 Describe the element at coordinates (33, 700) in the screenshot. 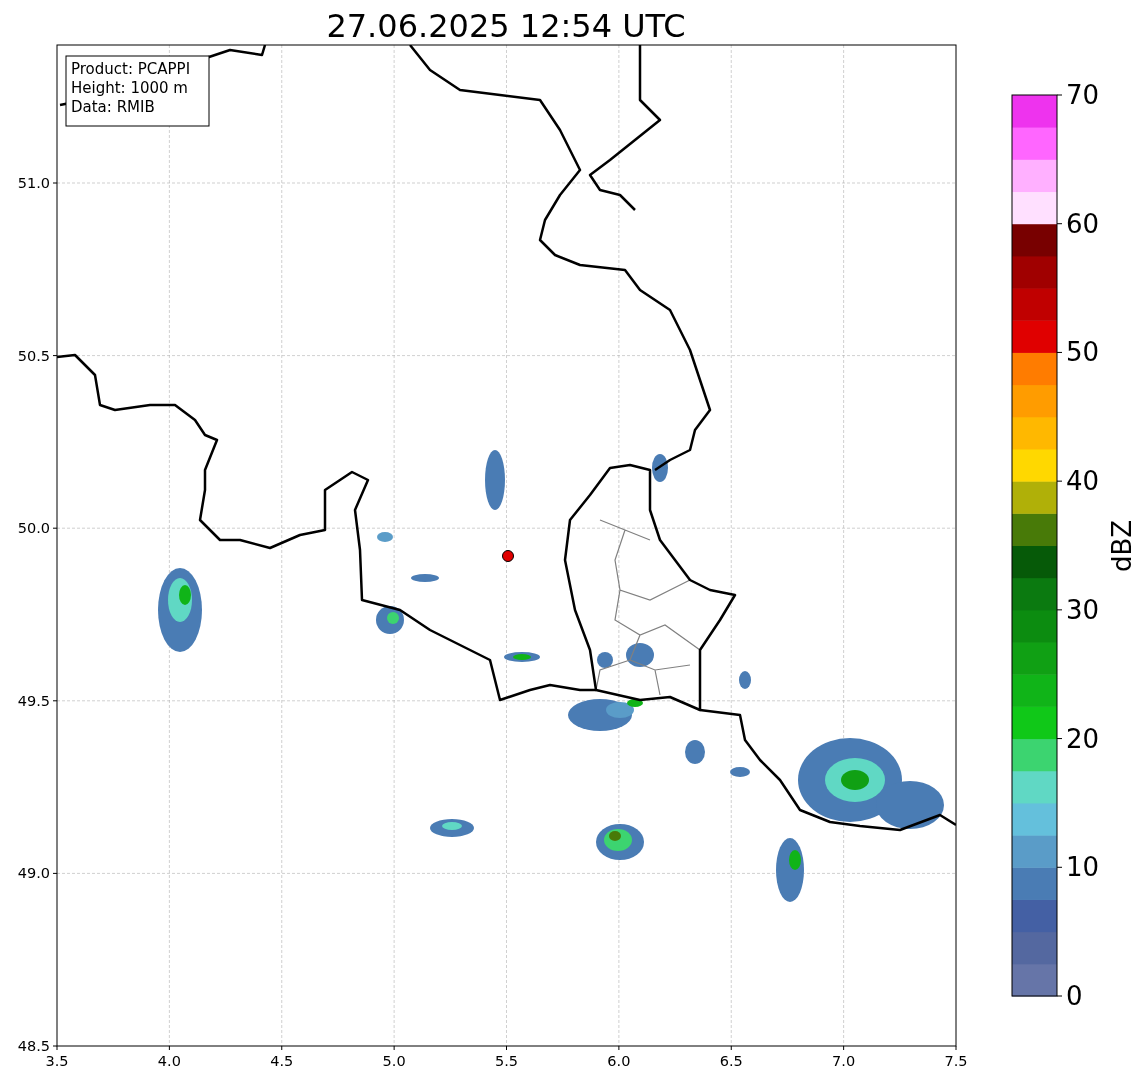

I see `y-tick-label: 49.5` at that location.